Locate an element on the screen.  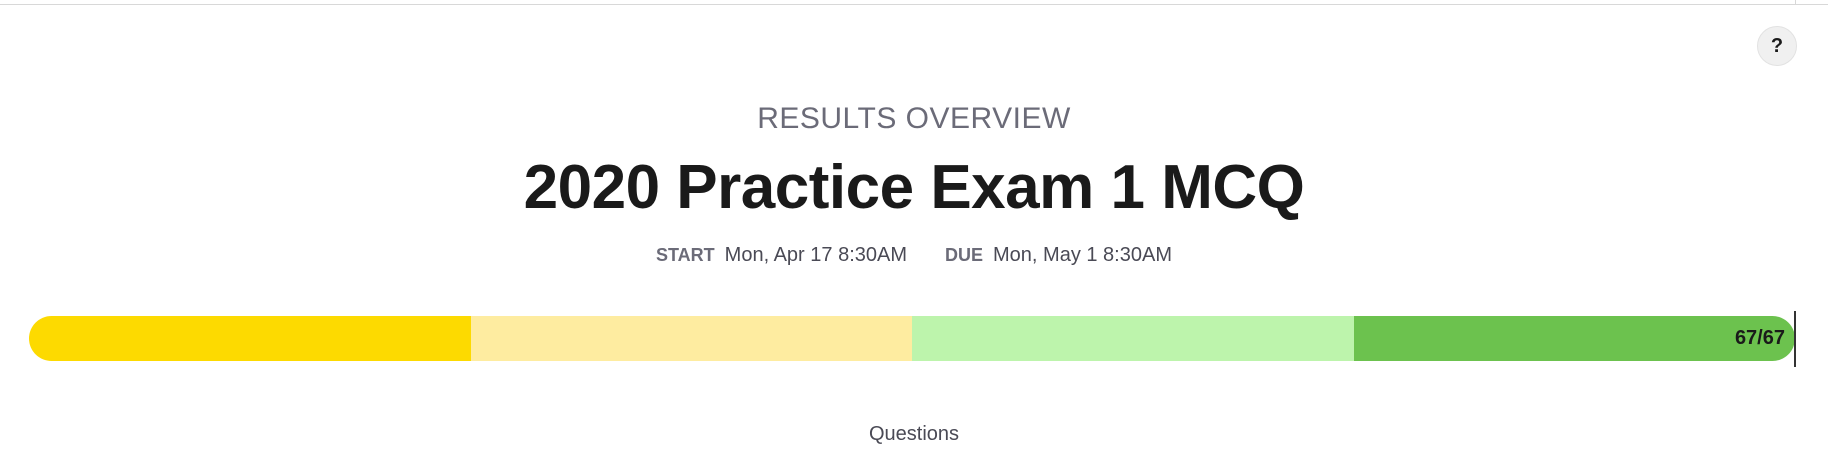
help-button: ? is located at coordinates (1777, 46).